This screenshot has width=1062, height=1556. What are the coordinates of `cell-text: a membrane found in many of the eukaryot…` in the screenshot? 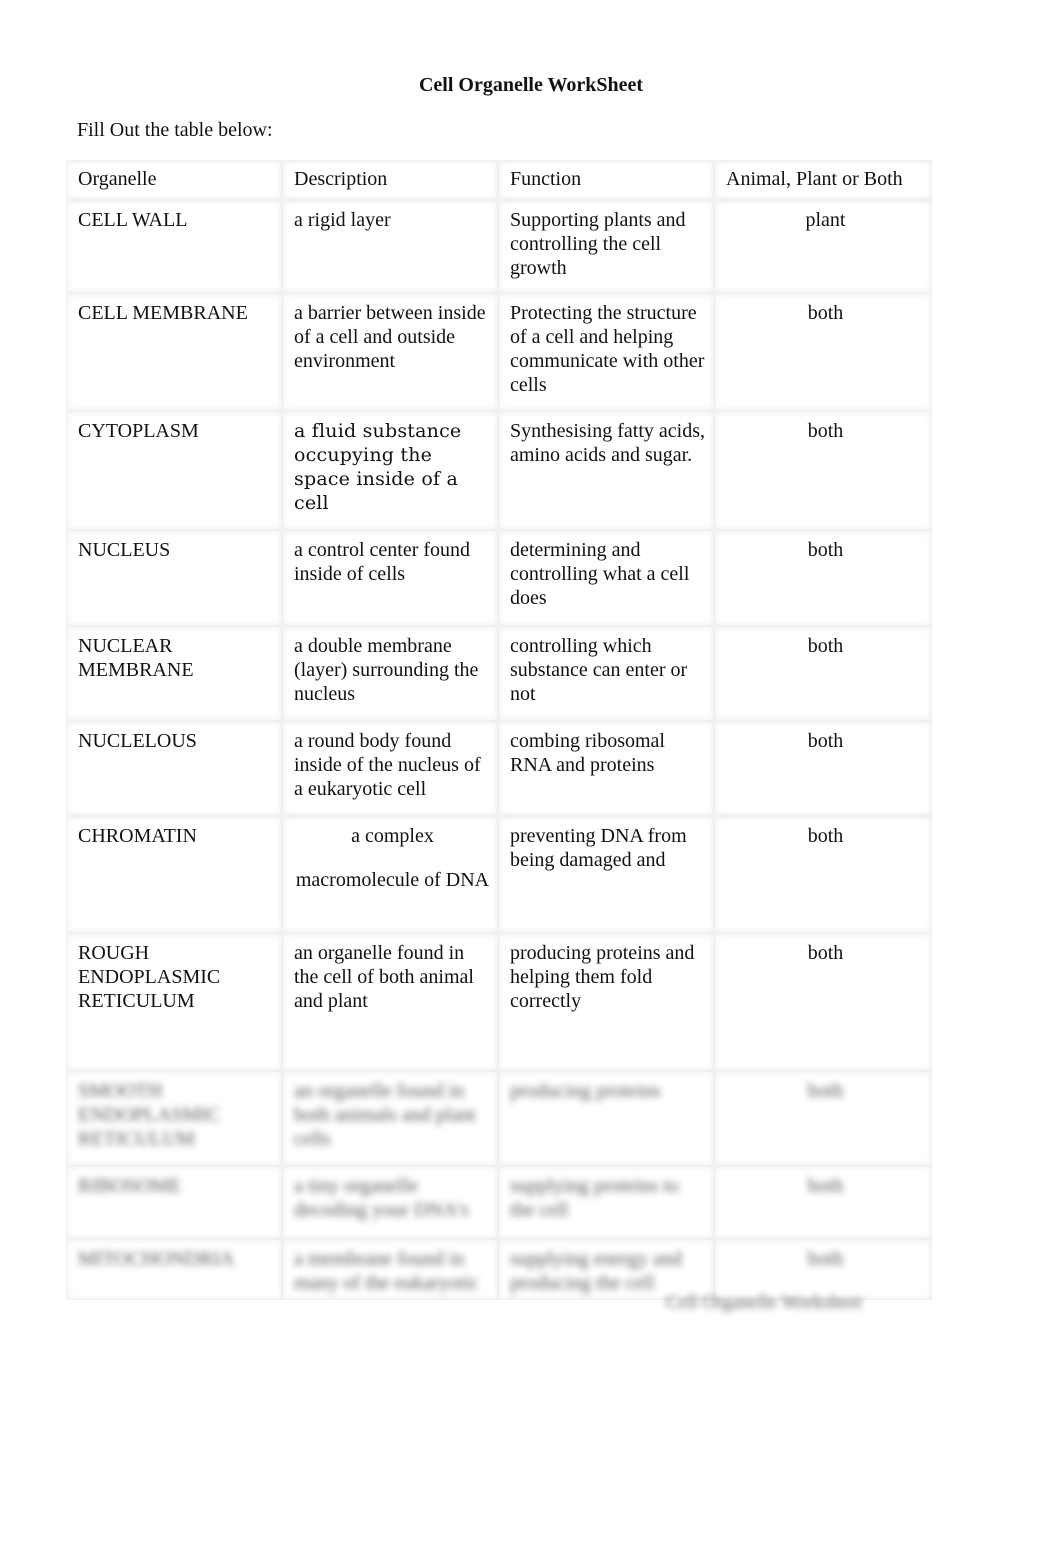 It's located at (386, 1271).